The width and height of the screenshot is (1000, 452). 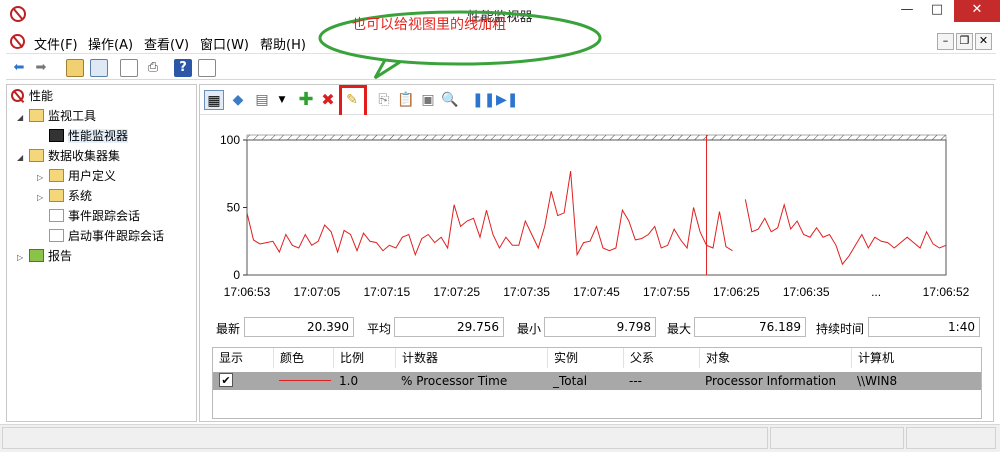 What do you see at coordinates (562, 358) in the screenshot?
I see `col-instance: 实例` at bounding box center [562, 358].